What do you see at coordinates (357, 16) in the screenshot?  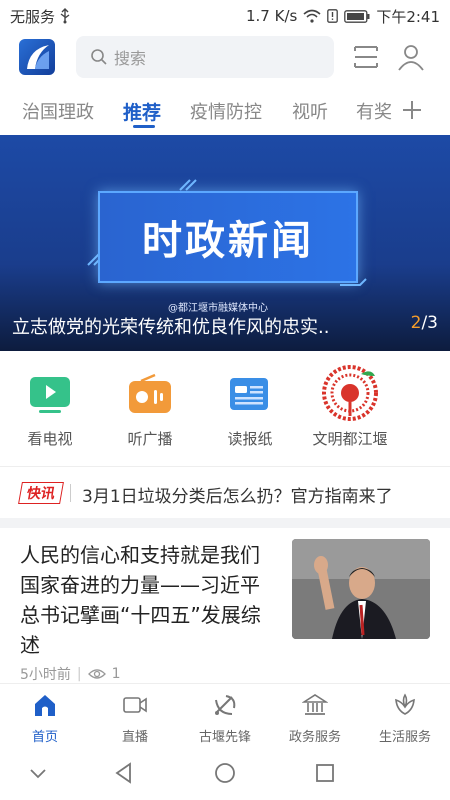 I see `battery-icon` at bounding box center [357, 16].